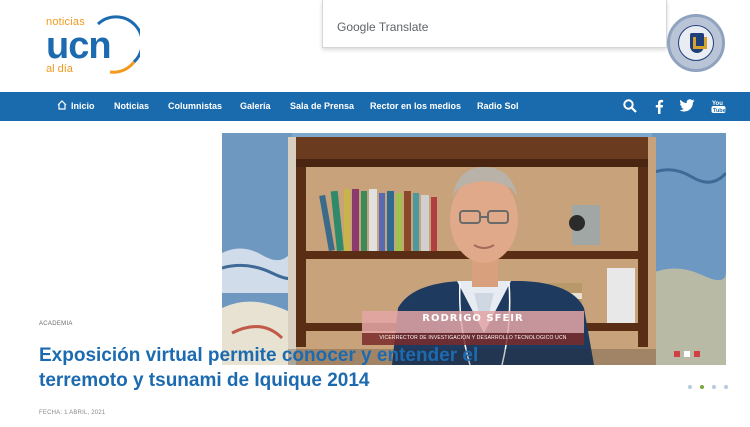 The height and width of the screenshot is (427, 750). What do you see at coordinates (195, 106) in the screenshot?
I see `nav-item-columnistas: Columnistas` at bounding box center [195, 106].